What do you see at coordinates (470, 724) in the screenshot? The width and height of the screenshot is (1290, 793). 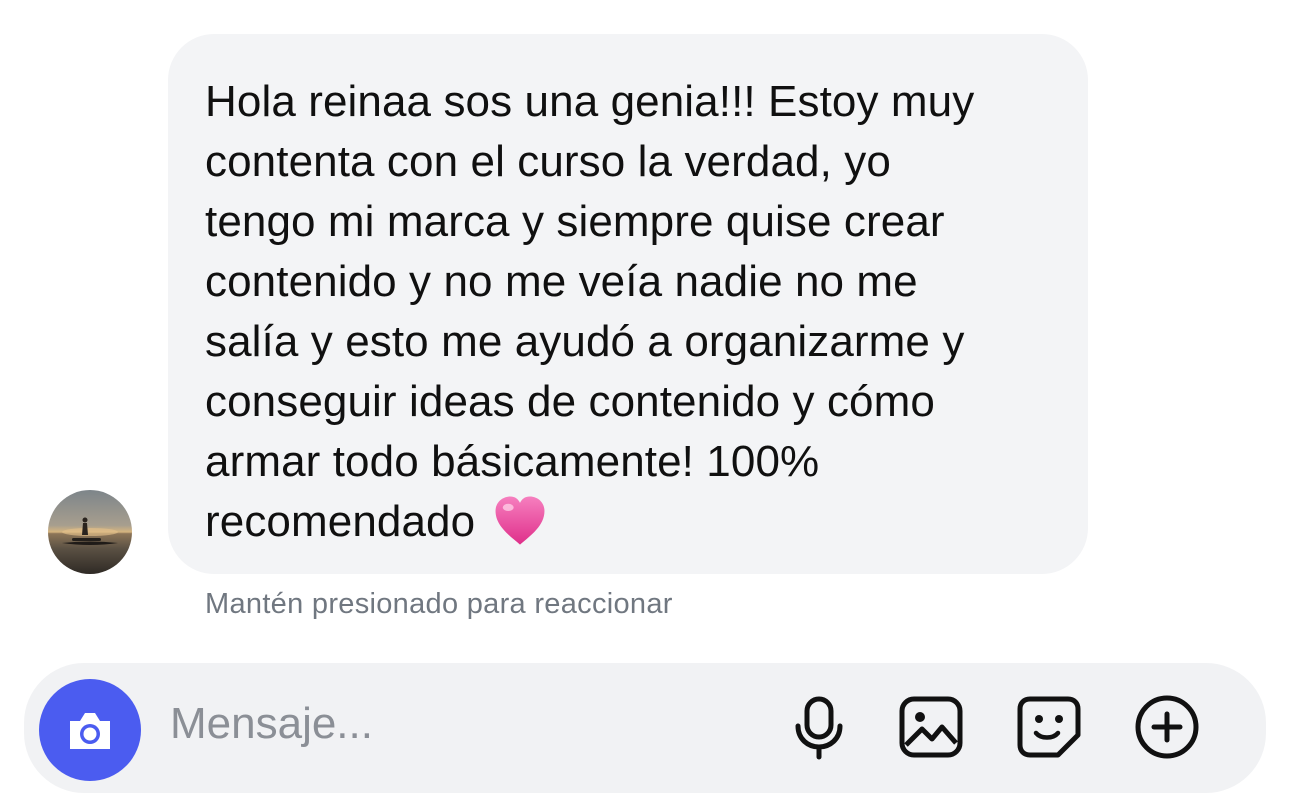 I see `message-input` at bounding box center [470, 724].